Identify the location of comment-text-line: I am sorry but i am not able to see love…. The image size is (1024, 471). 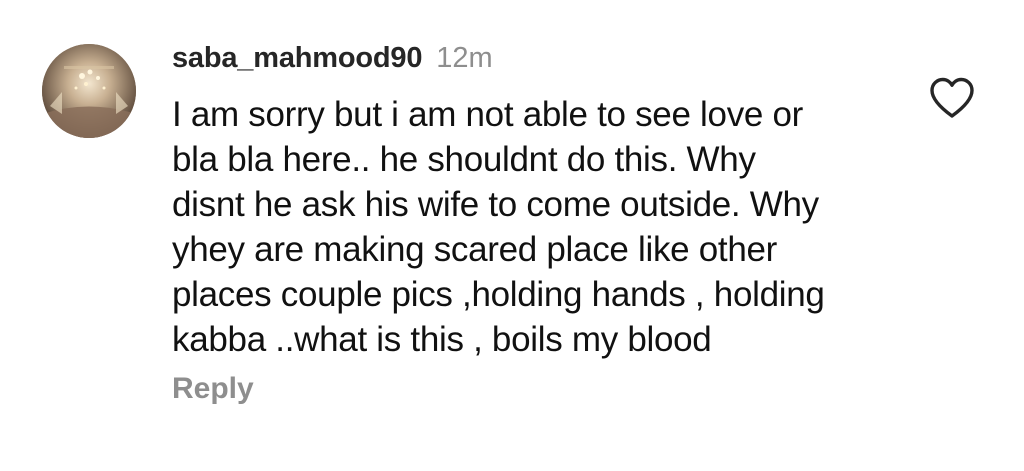
(488, 114).